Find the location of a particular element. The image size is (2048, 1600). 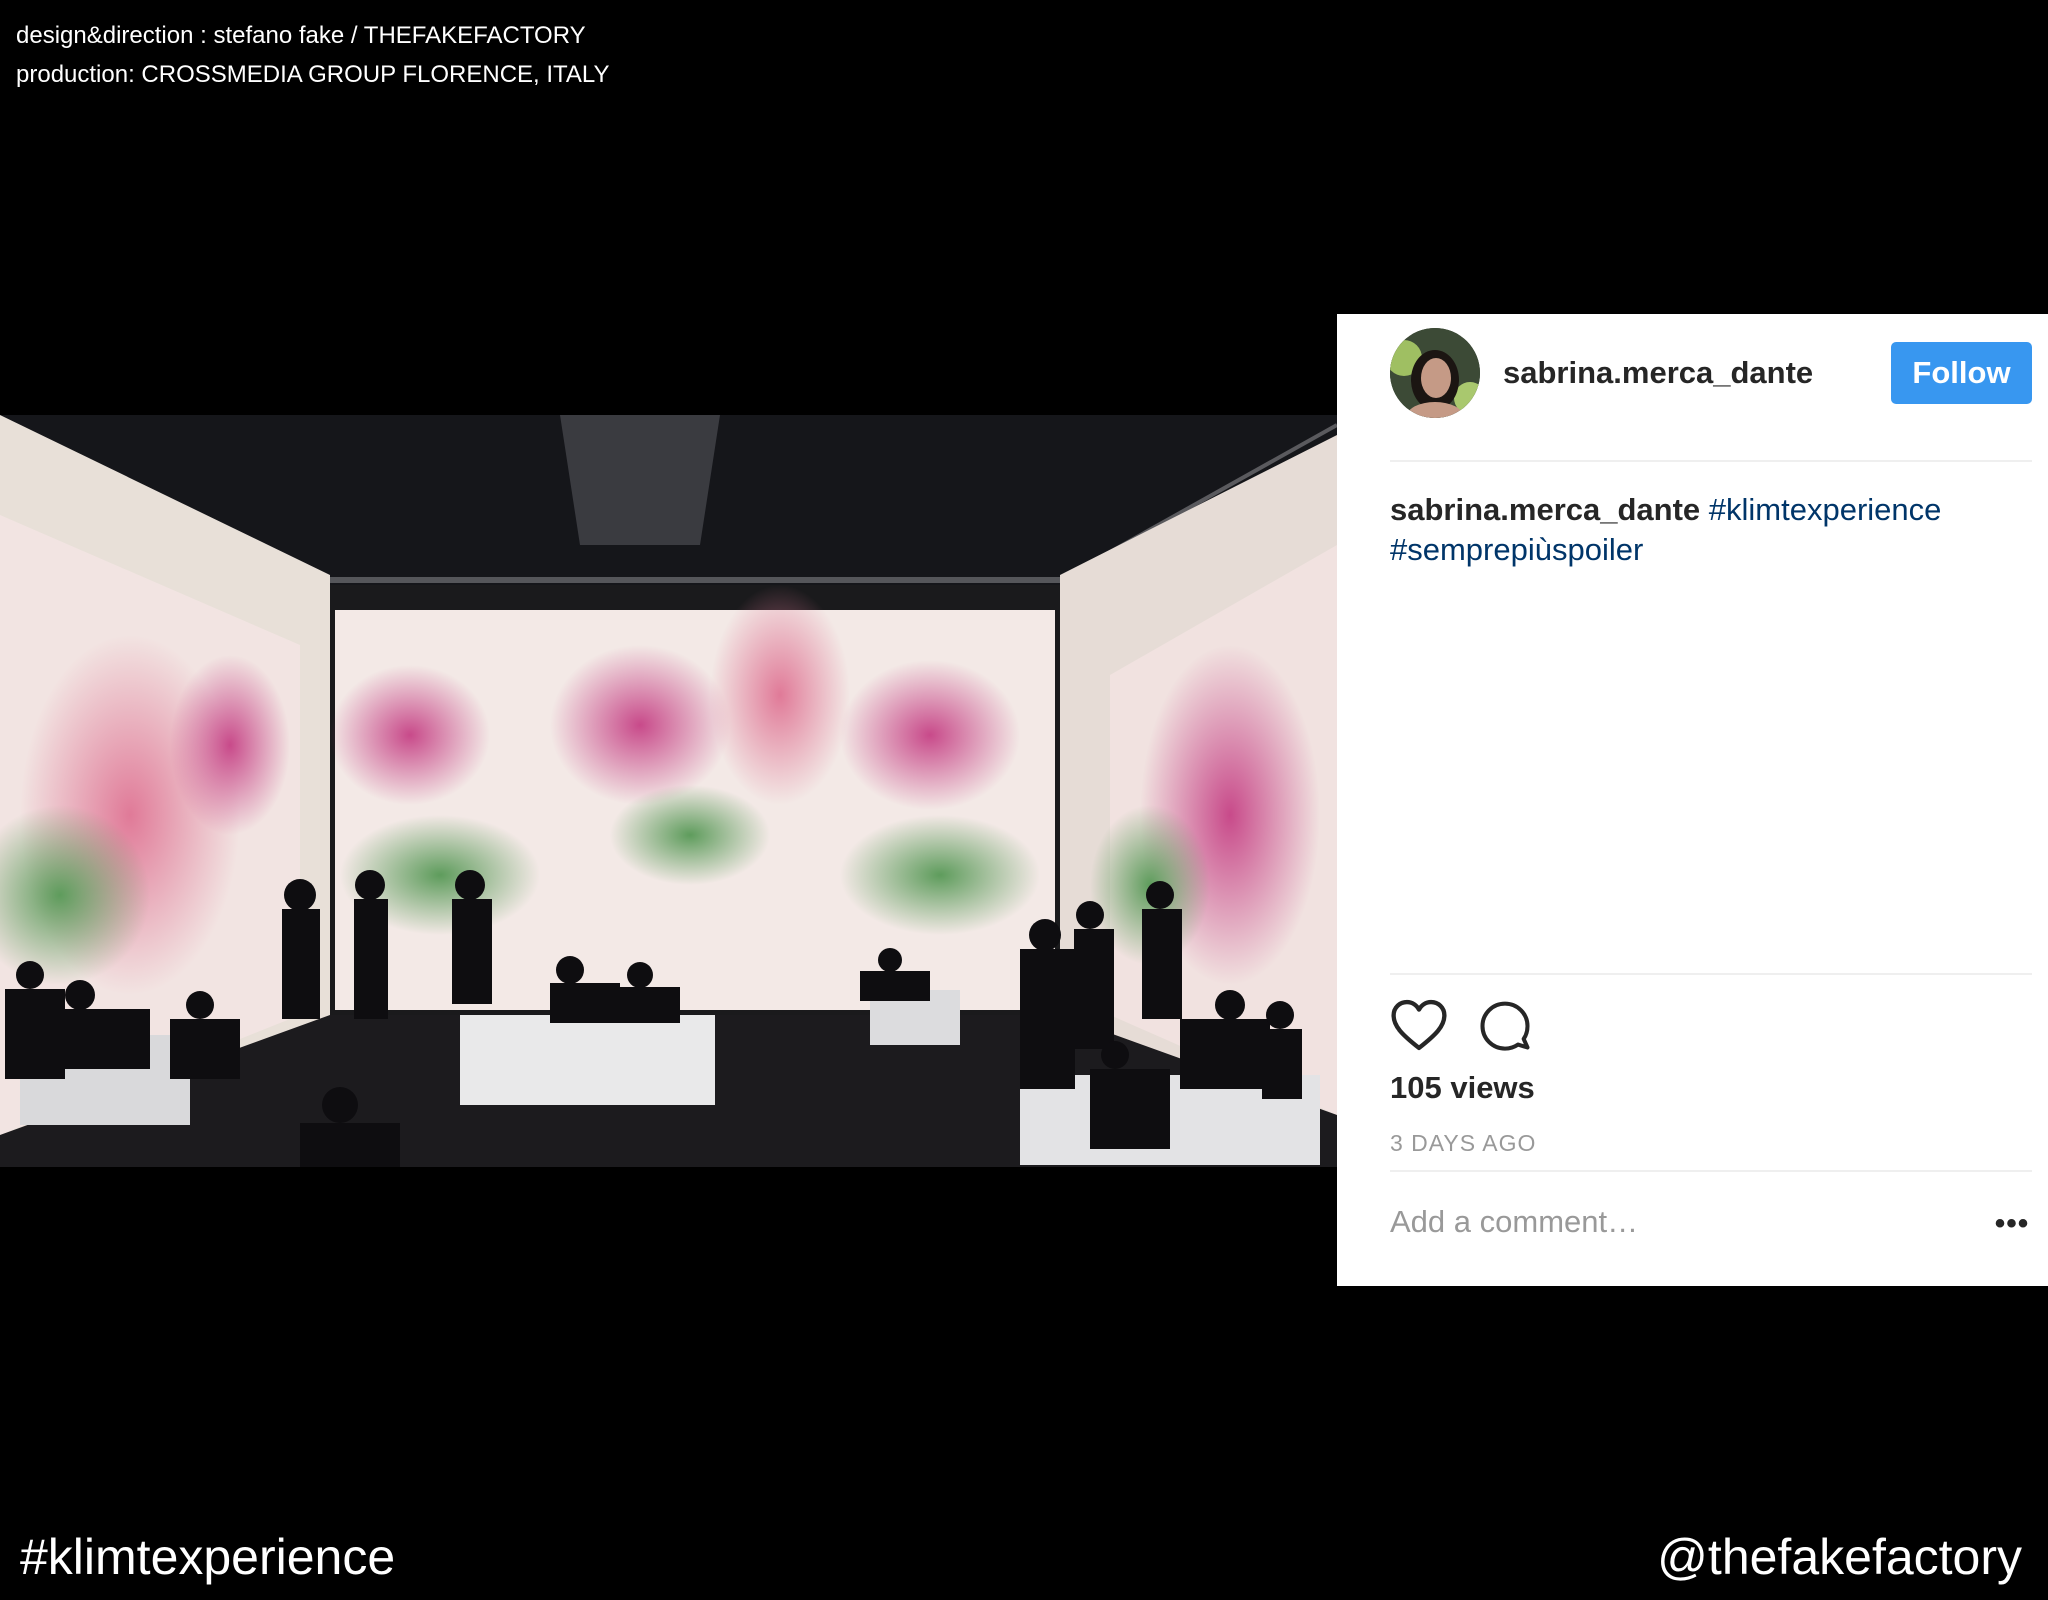

header-divider is located at coordinates (1711, 461).